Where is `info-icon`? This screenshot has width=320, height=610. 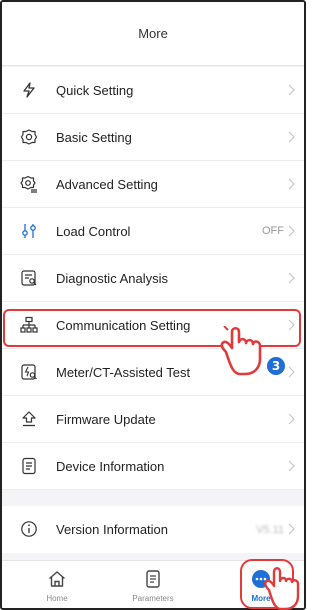 info-icon is located at coordinates (29, 529).